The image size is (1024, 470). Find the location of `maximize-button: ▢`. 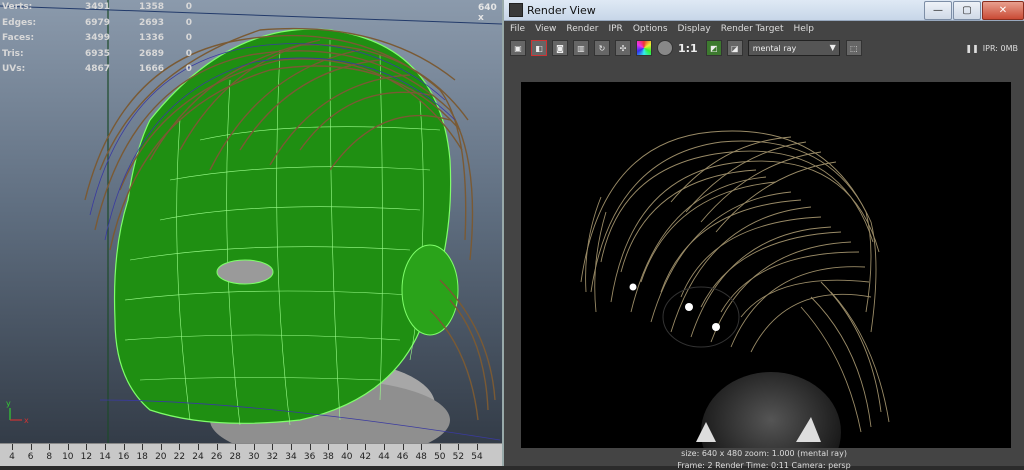

maximize-button: ▢ is located at coordinates (967, 10).